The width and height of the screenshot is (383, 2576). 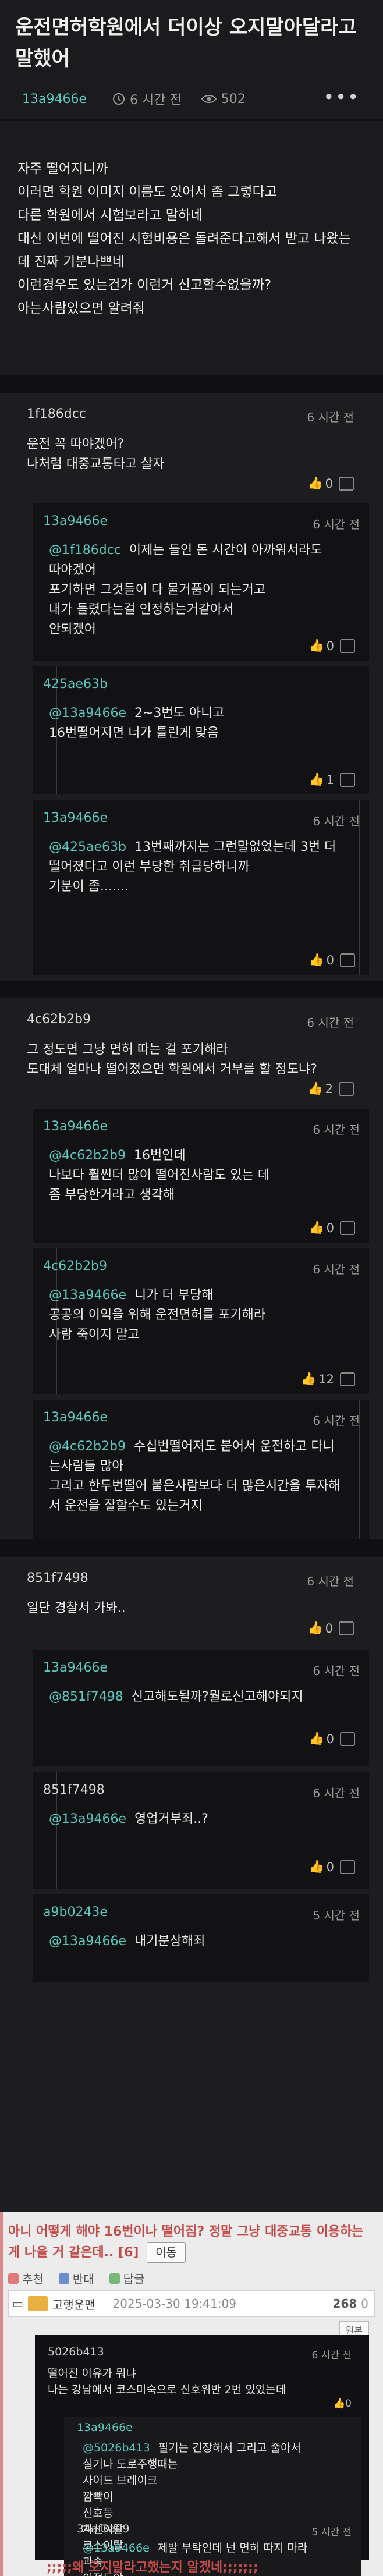 What do you see at coordinates (348, 2404) in the screenshot?
I see `embed-like-count: 0` at bounding box center [348, 2404].